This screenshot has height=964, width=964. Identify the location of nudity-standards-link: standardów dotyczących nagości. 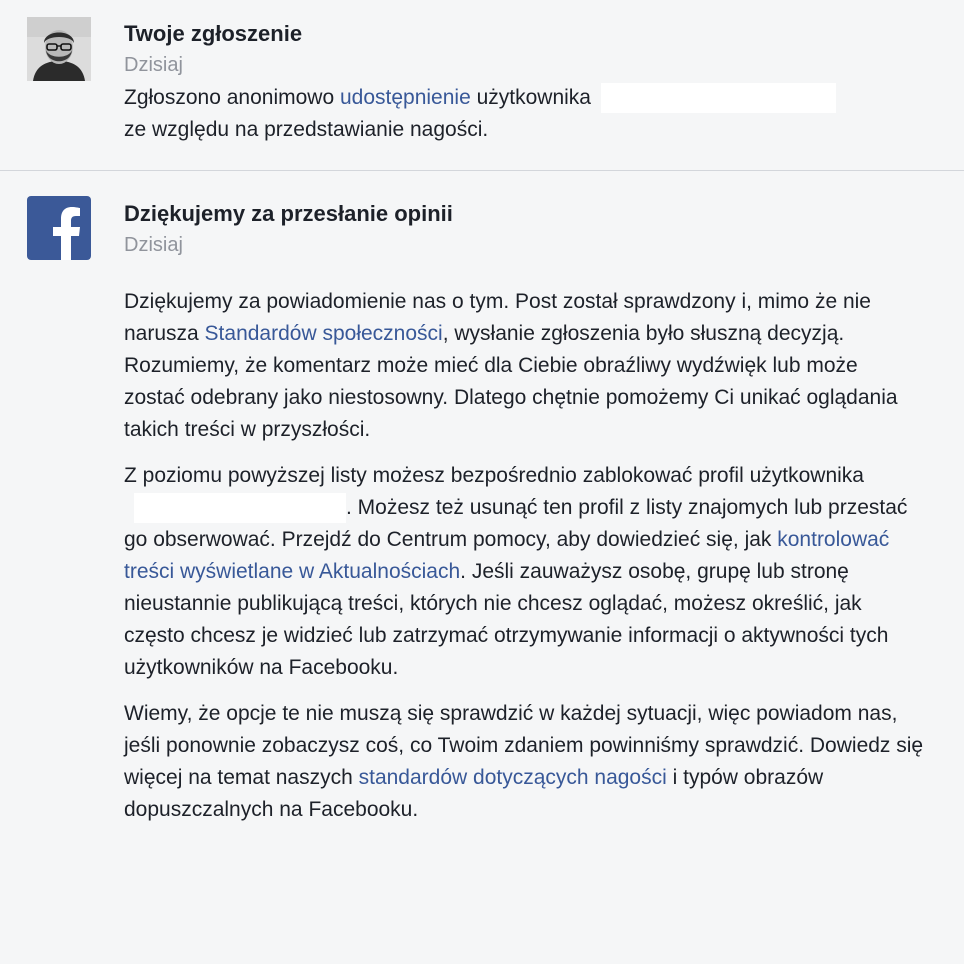
(513, 777).